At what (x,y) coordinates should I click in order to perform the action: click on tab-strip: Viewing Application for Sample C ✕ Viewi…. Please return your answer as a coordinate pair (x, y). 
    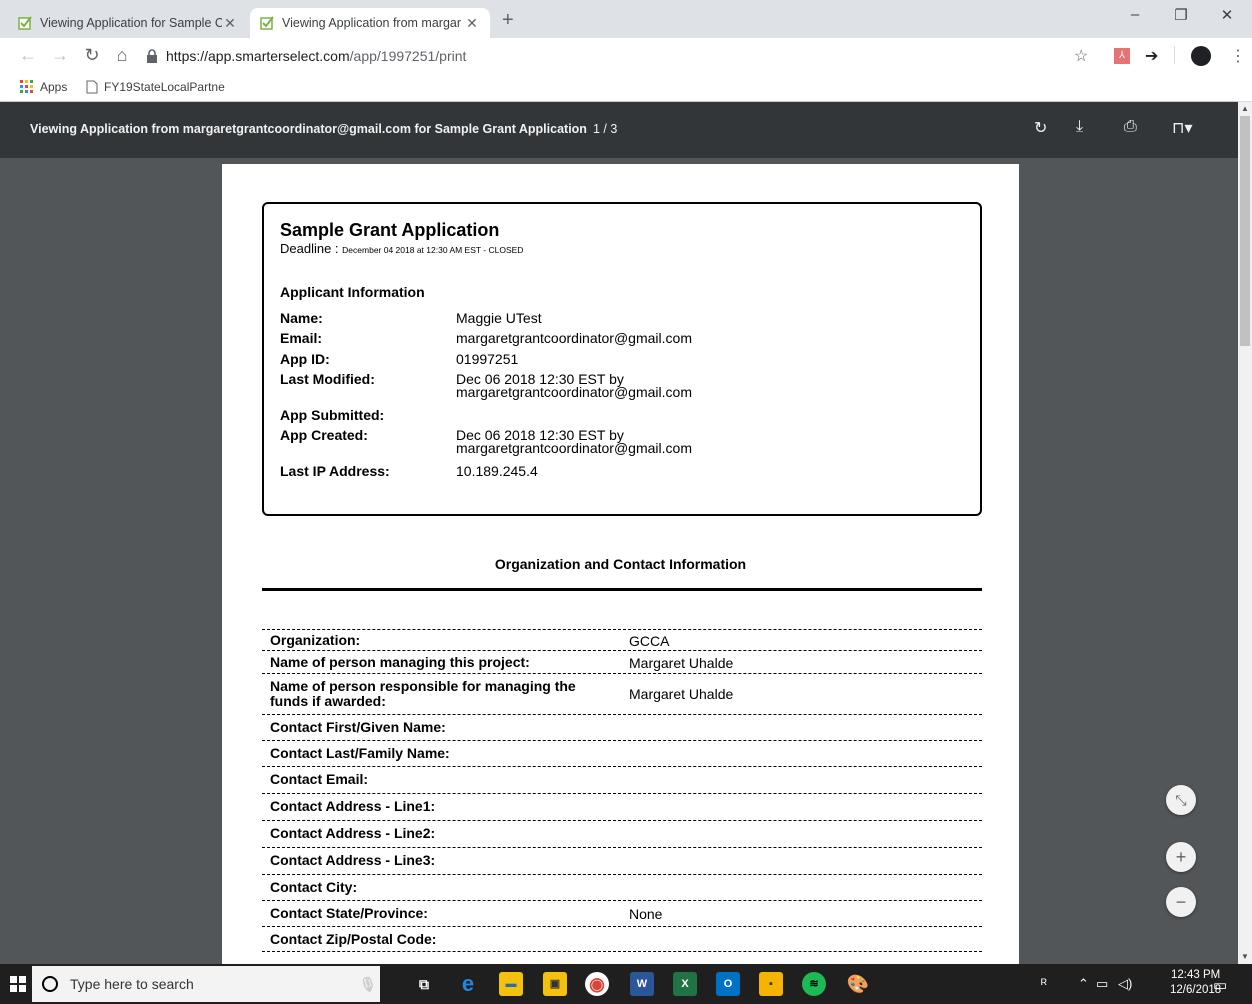
    Looking at the image, I should click on (626, 19).